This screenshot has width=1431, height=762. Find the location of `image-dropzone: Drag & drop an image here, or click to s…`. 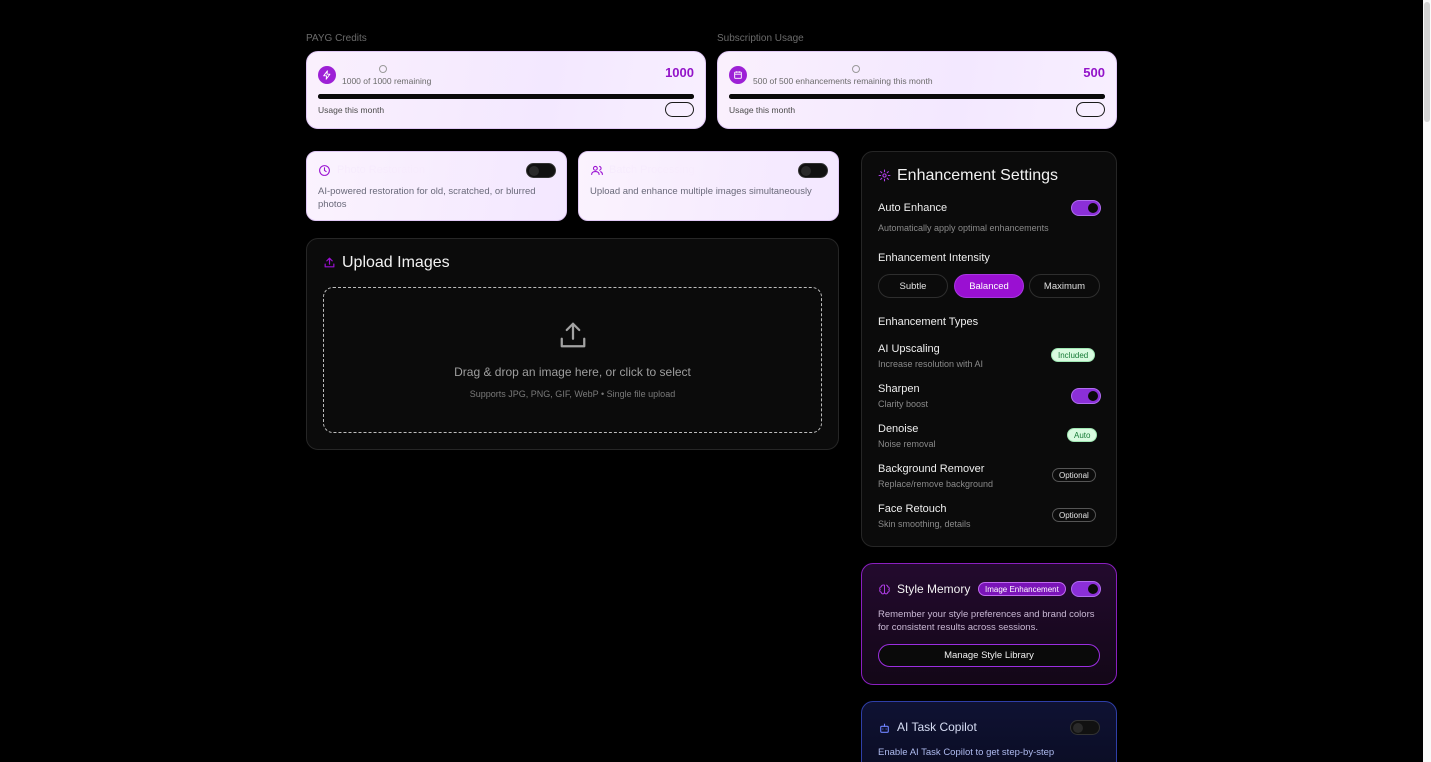

image-dropzone: Drag & drop an image here, or click to s… is located at coordinates (572, 360).